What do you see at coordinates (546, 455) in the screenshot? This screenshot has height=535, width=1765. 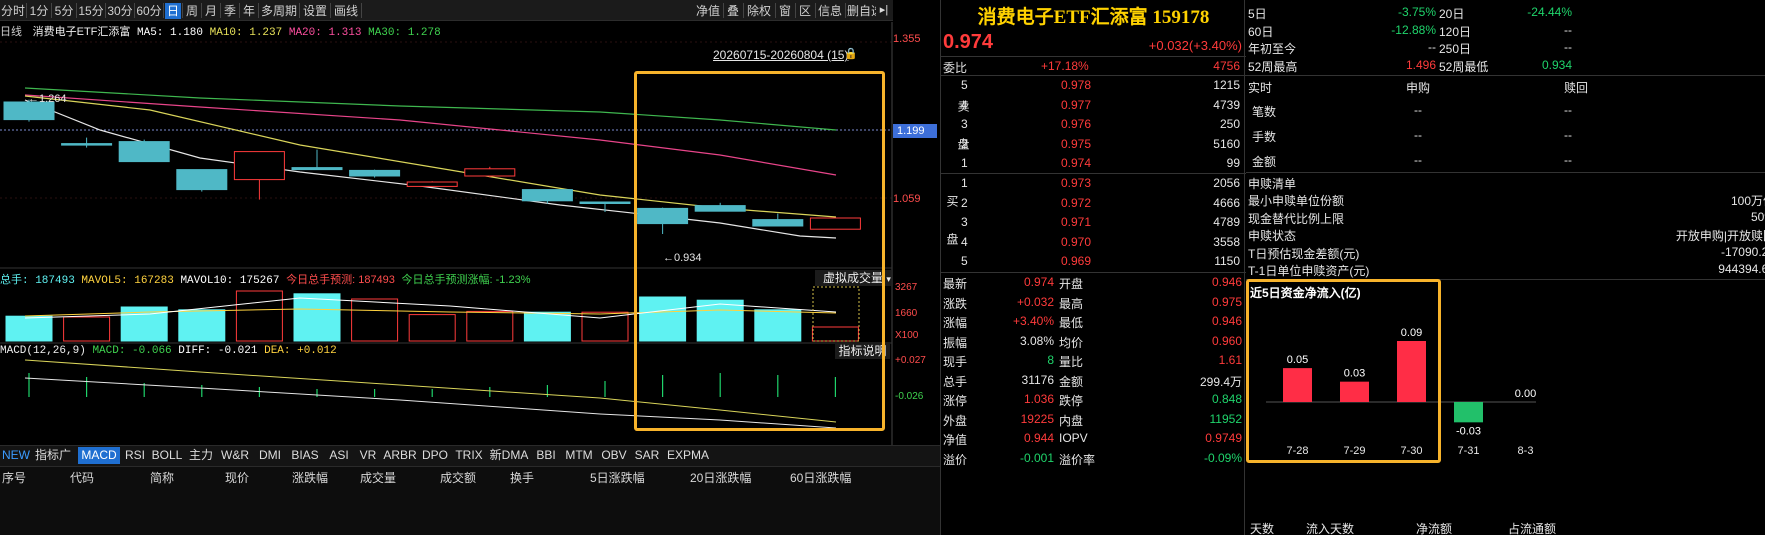 I see `indicator-tab-15: BBI` at bounding box center [546, 455].